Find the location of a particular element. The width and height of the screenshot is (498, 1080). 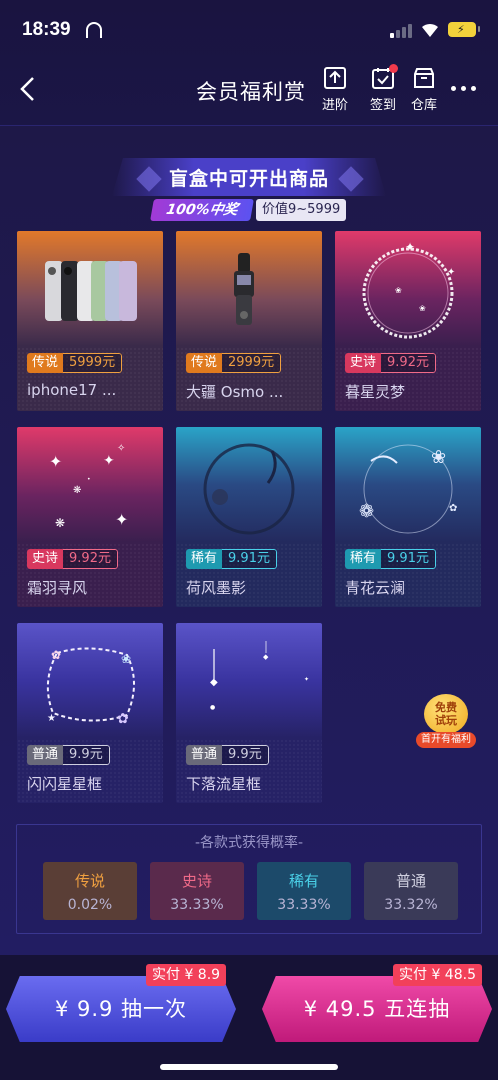

meteor-frame-image: ◆ ● ◆ ✦ is located at coordinates (259, 676).